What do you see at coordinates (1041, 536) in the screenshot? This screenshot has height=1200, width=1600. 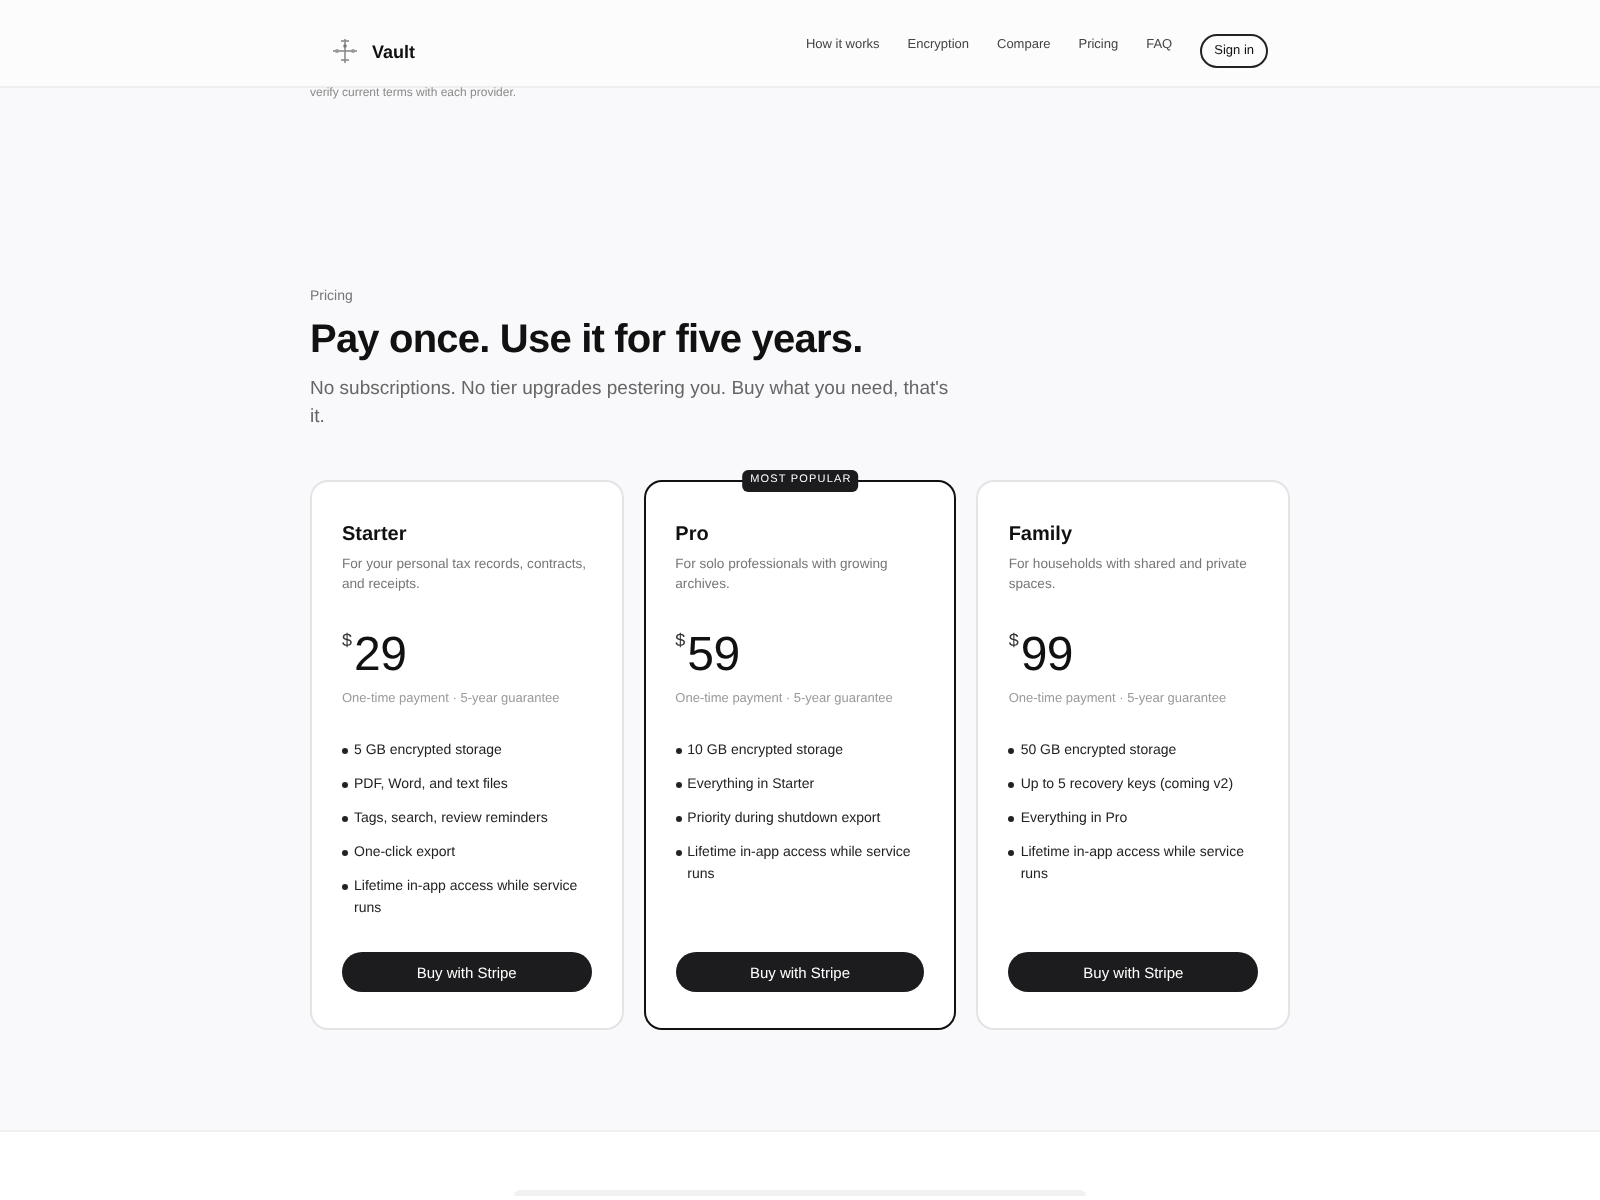 I see `plan-name: Family` at bounding box center [1041, 536].